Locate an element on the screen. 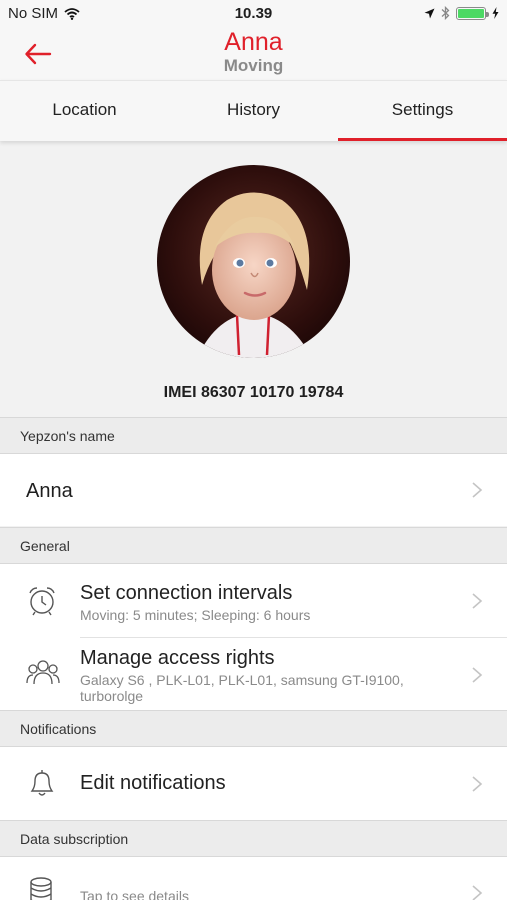  section-header-notifications: Notifications is located at coordinates (253, 728).